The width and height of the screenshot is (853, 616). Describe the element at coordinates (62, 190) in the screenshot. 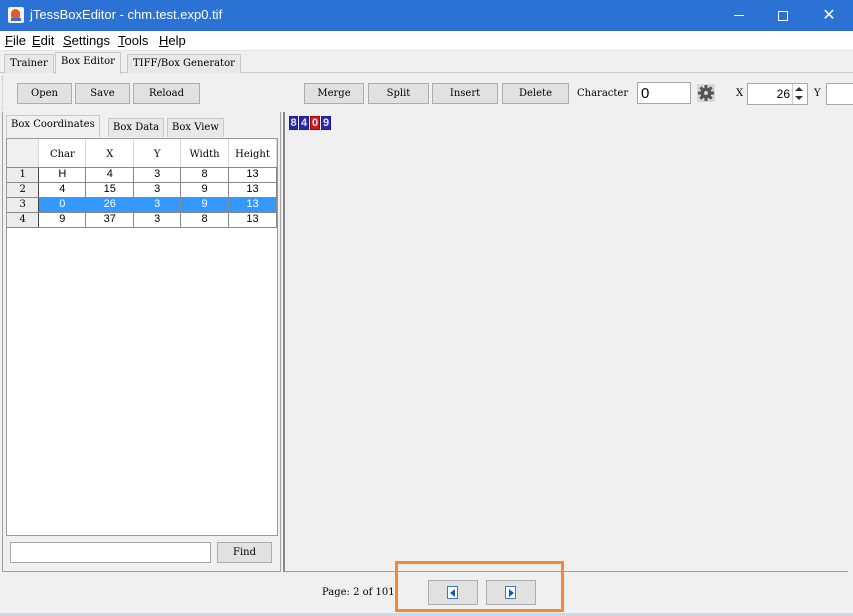

I see `cell-char: 4` at that location.